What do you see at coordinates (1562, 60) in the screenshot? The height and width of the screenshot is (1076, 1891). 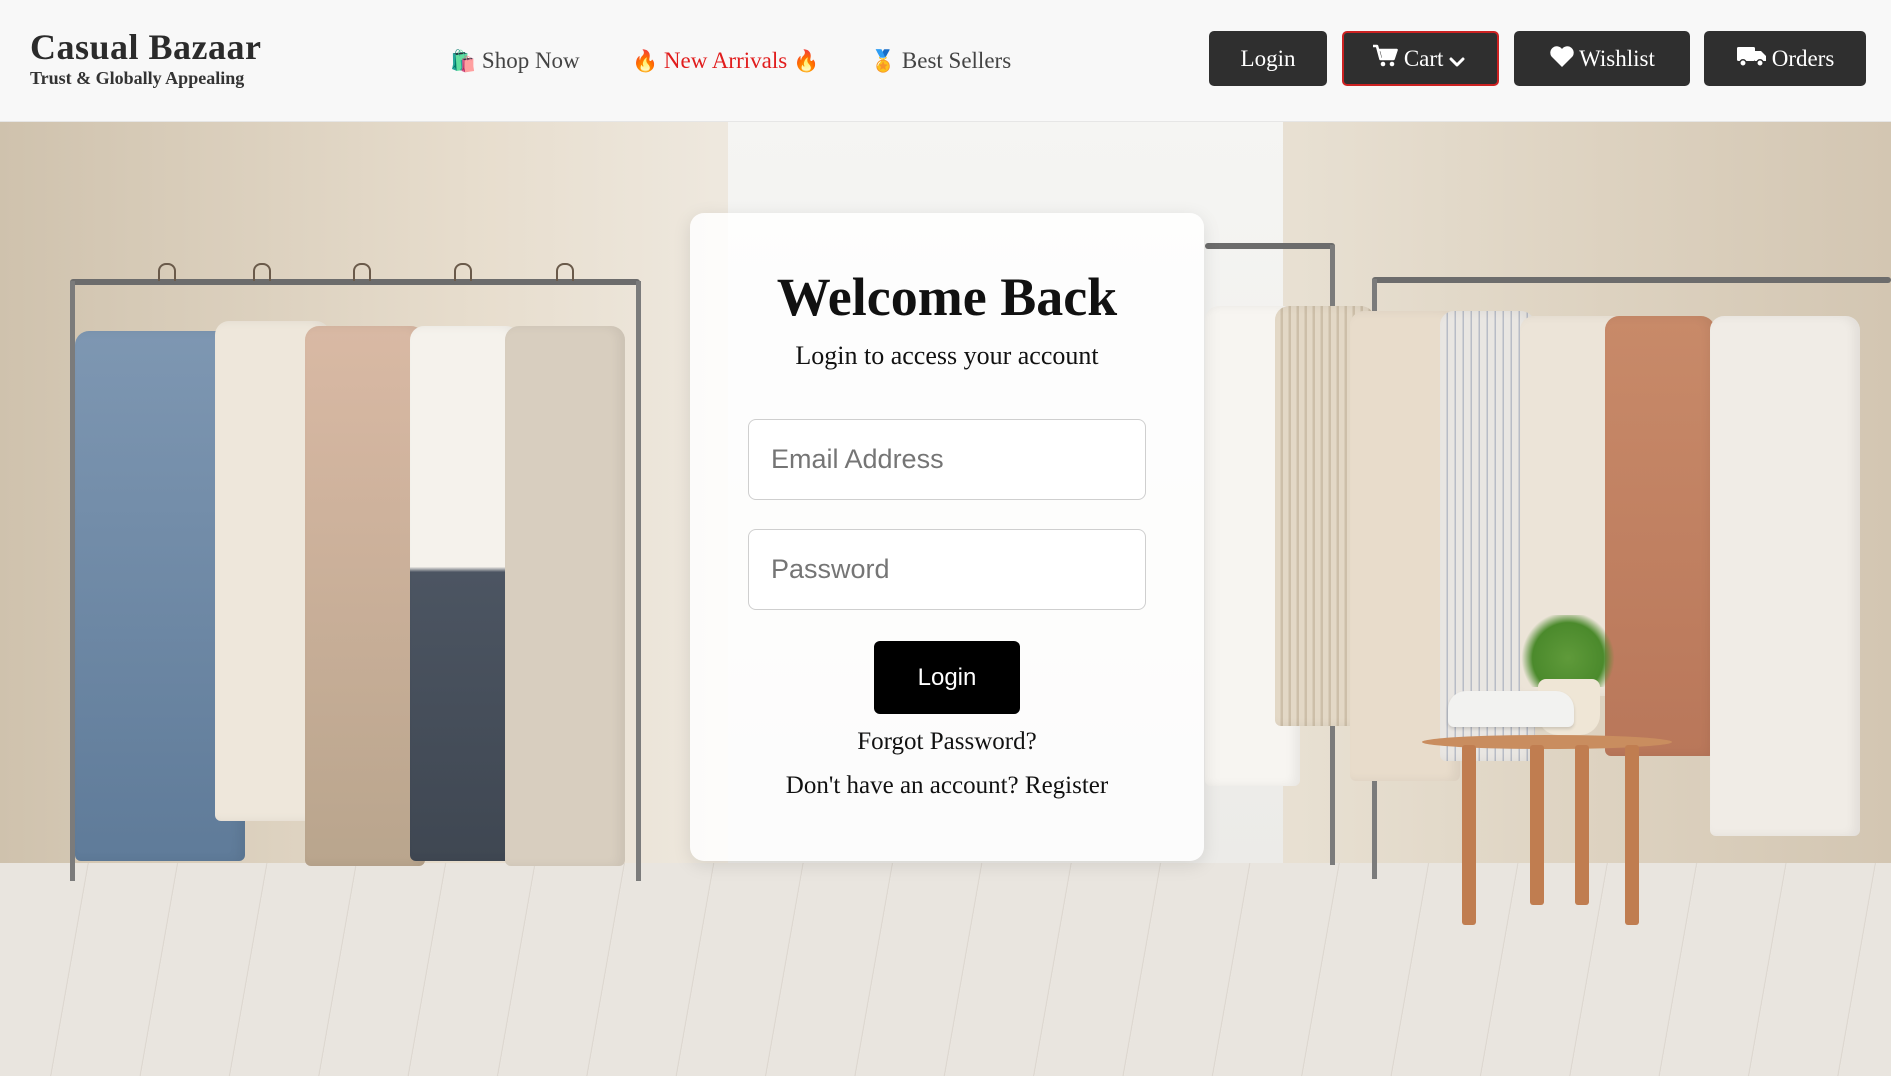 I see `heart-icon` at bounding box center [1562, 60].